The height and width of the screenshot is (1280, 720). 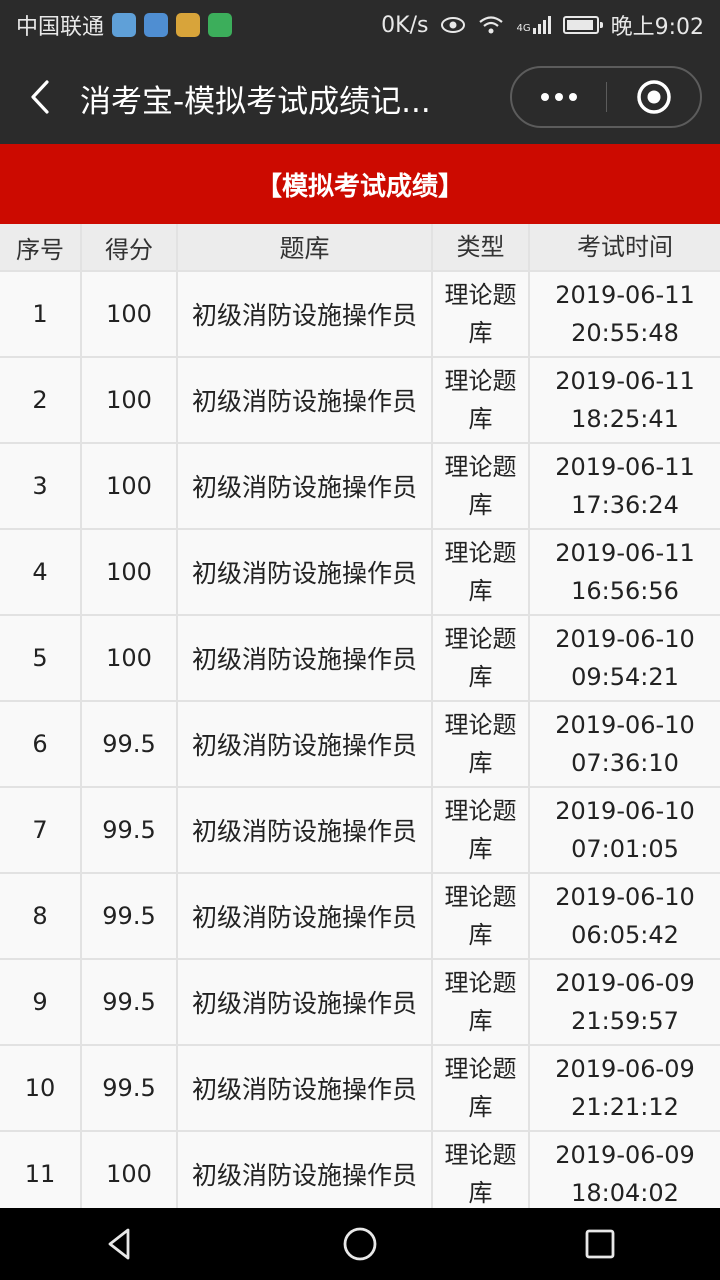 What do you see at coordinates (559, 97) in the screenshot?
I see `more-button` at bounding box center [559, 97].